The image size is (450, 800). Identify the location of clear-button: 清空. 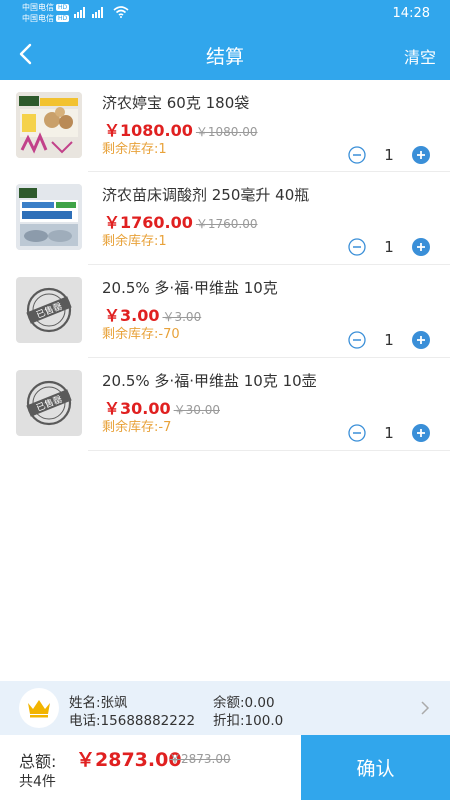
(420, 56).